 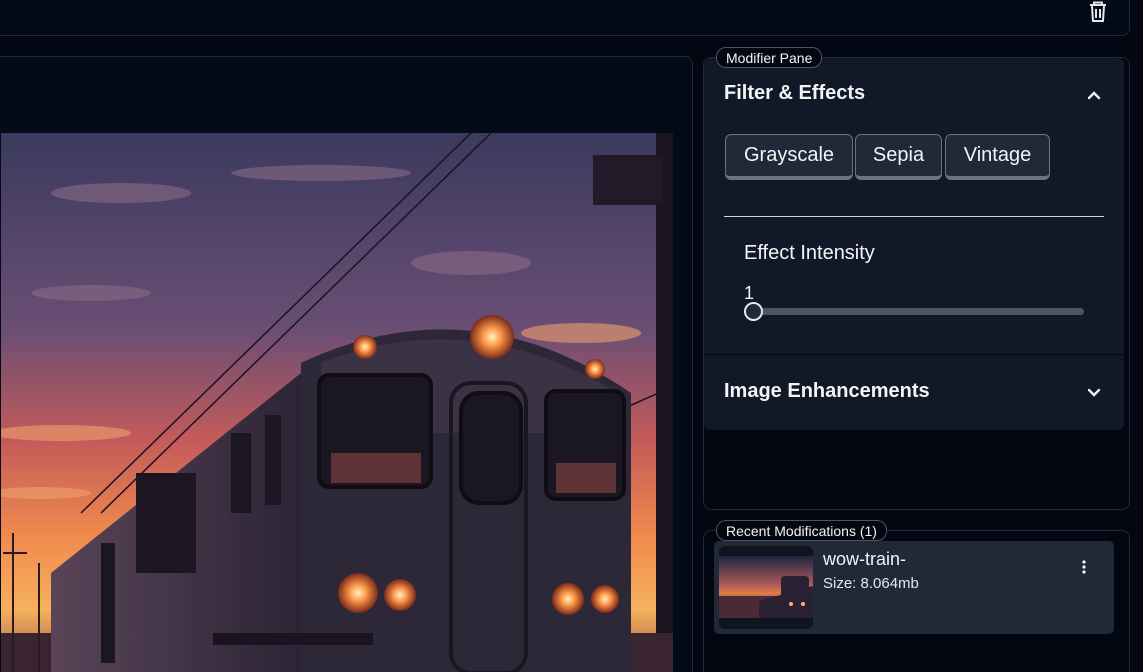 What do you see at coordinates (871, 583) in the screenshot?
I see `item-size: Size: 8.064mb` at bounding box center [871, 583].